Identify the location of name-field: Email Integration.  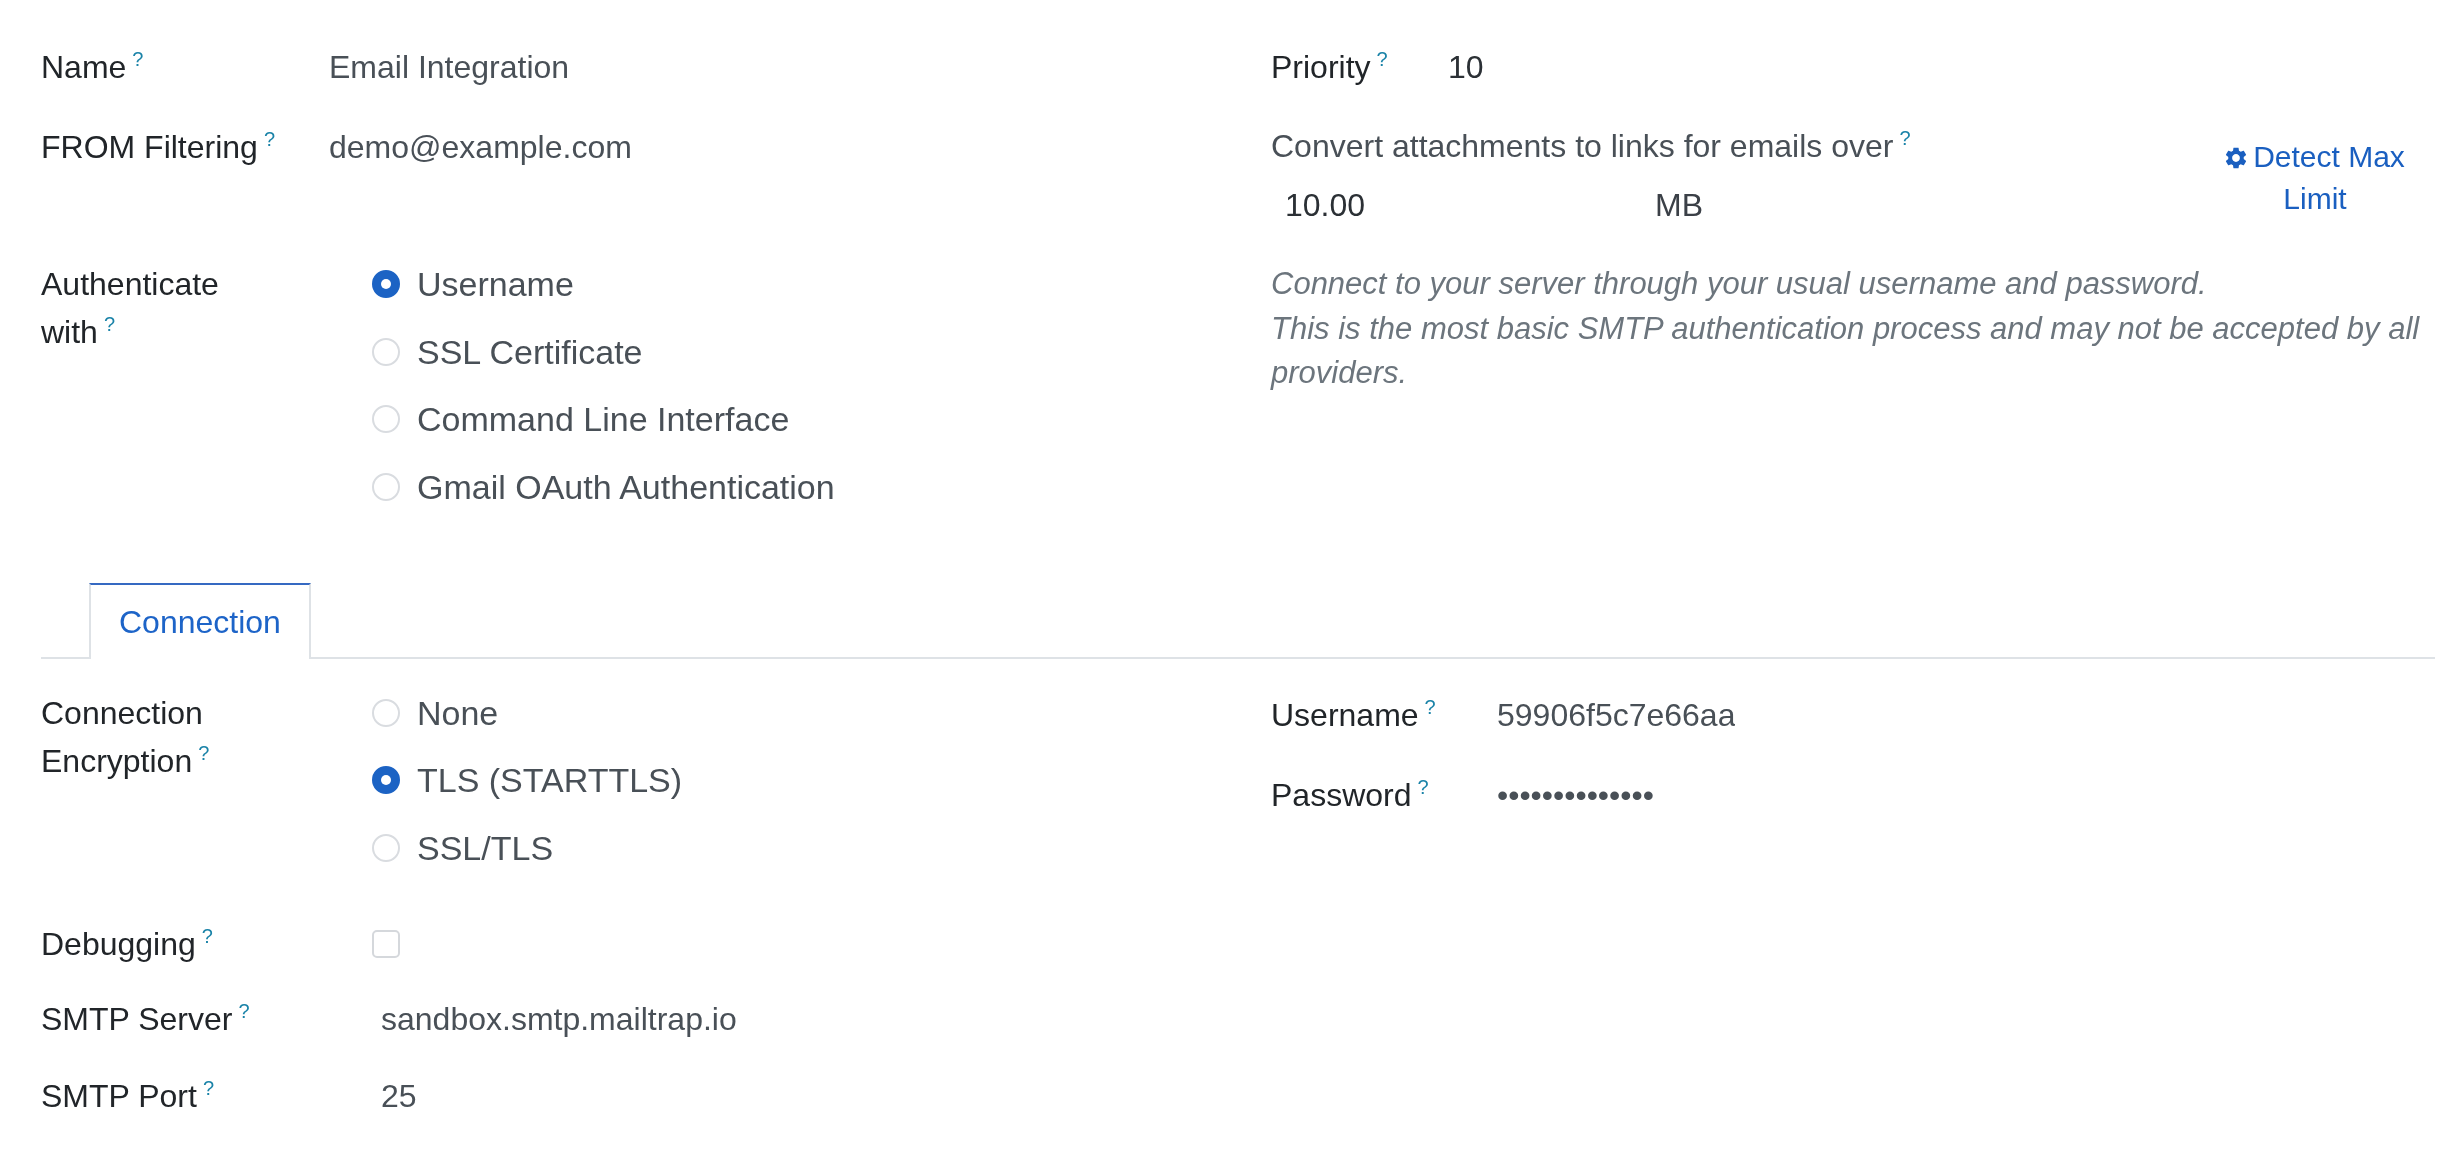
(449, 67).